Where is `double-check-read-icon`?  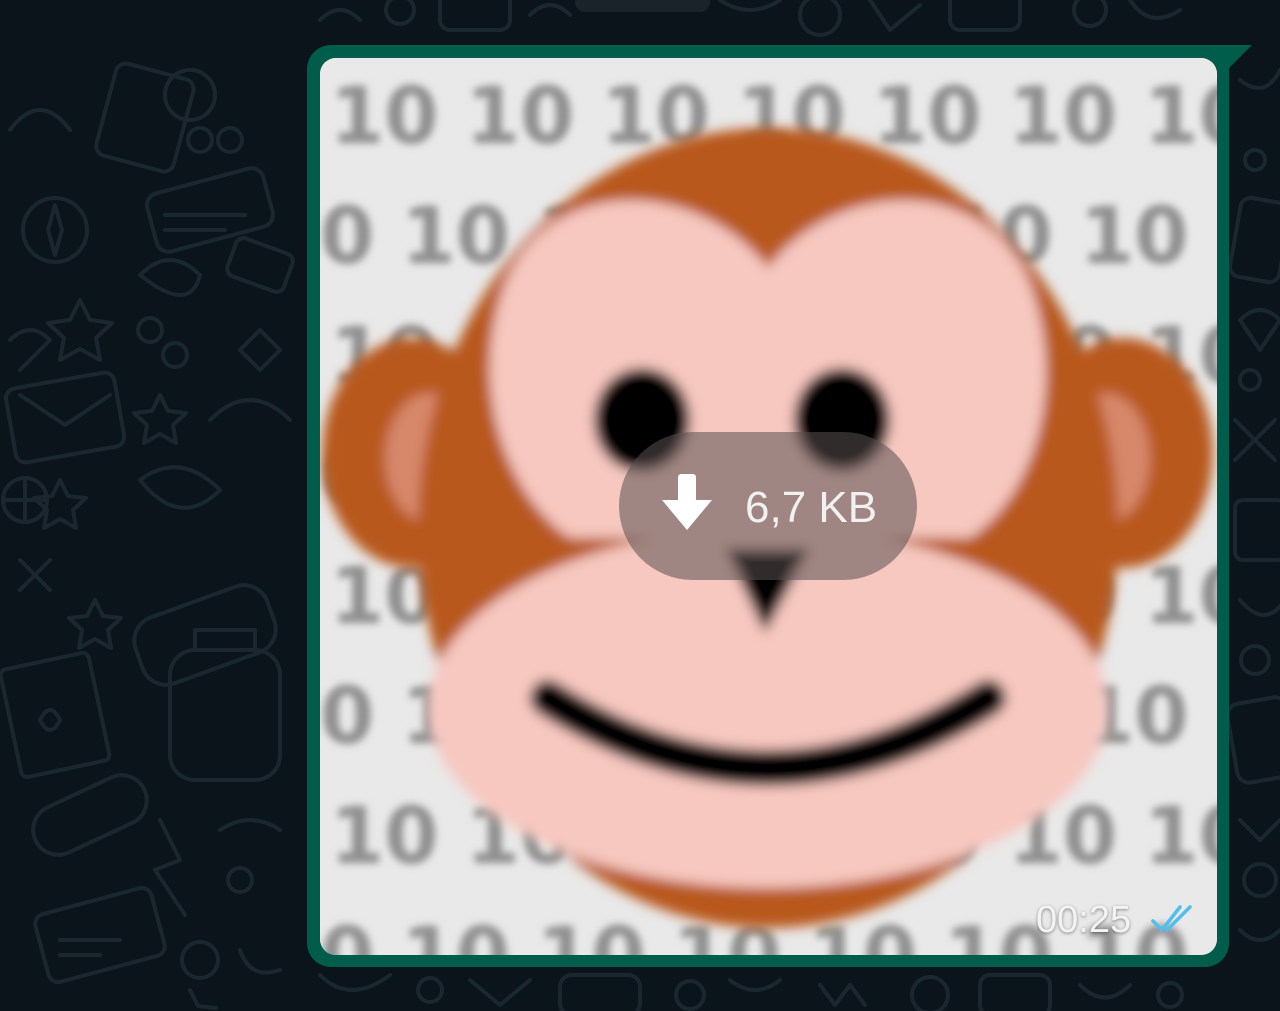
double-check-read-icon is located at coordinates (1171, 918).